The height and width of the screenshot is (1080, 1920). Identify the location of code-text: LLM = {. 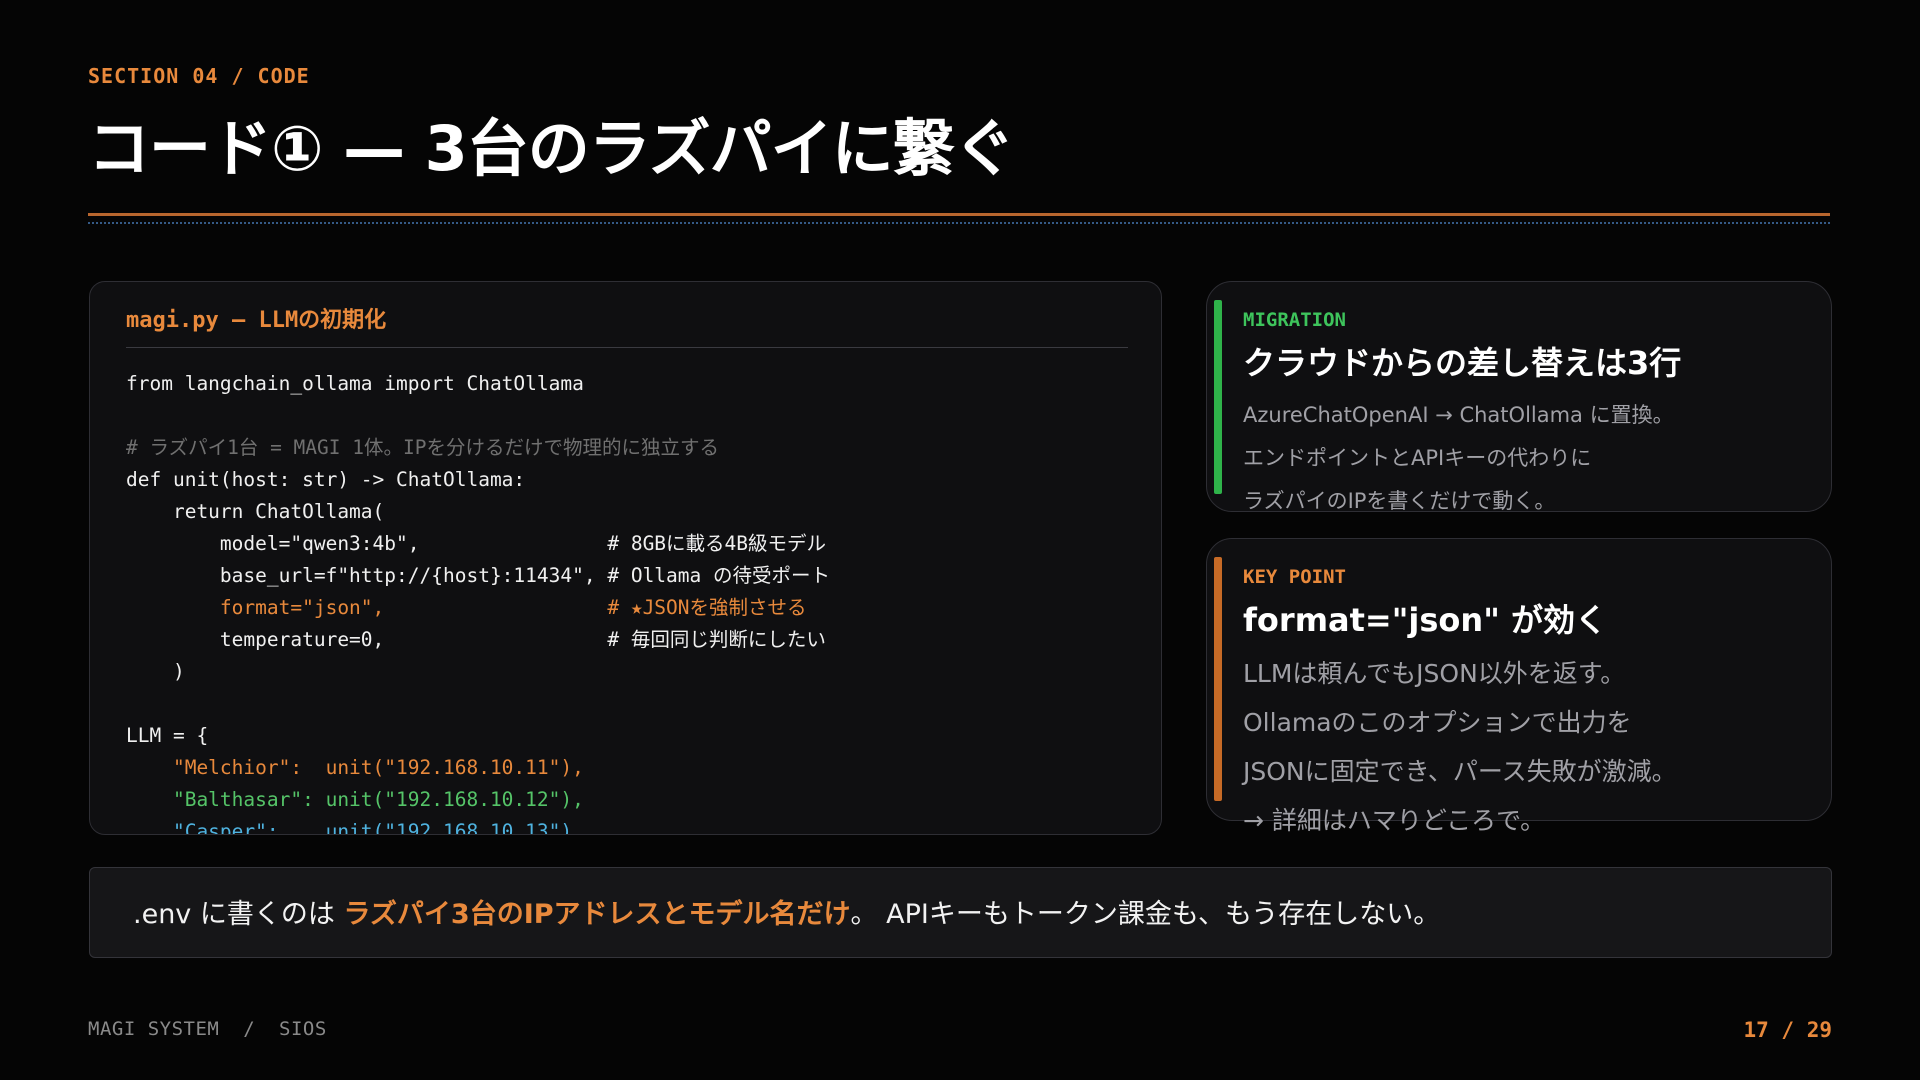
(167, 735).